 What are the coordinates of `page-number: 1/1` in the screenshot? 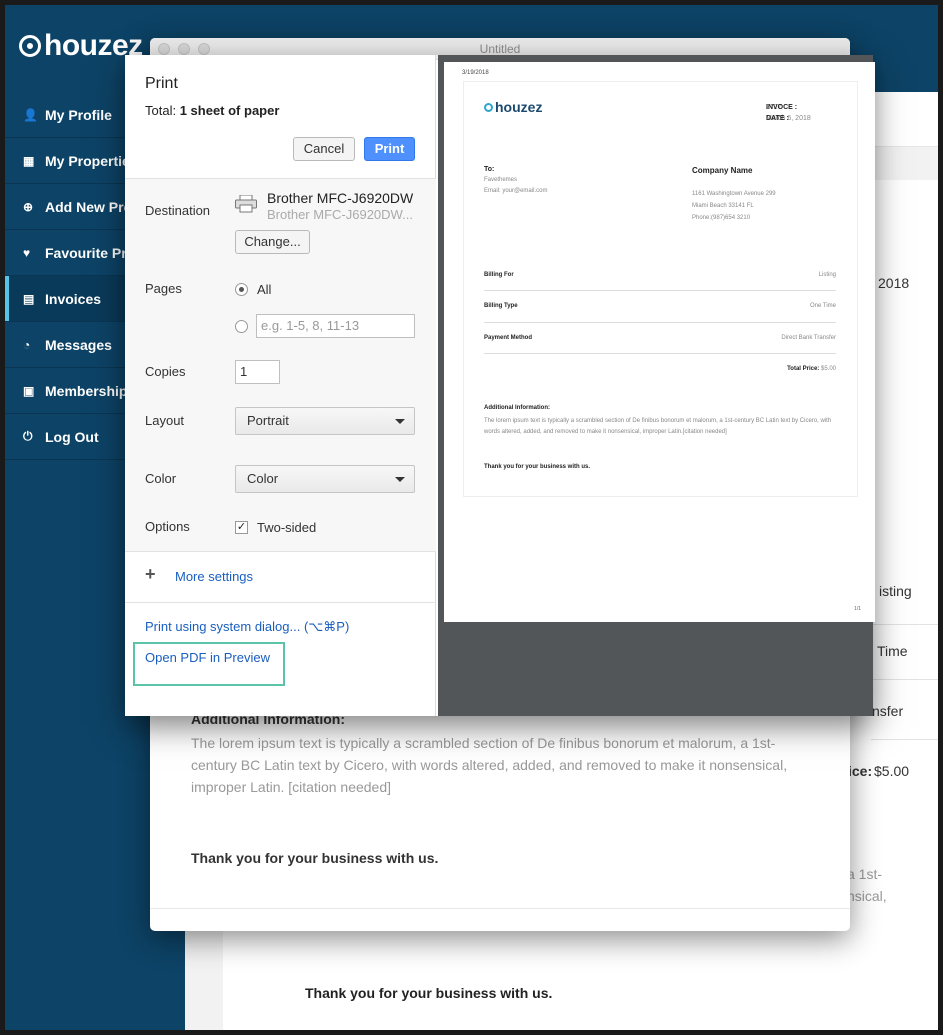 It's located at (857, 609).